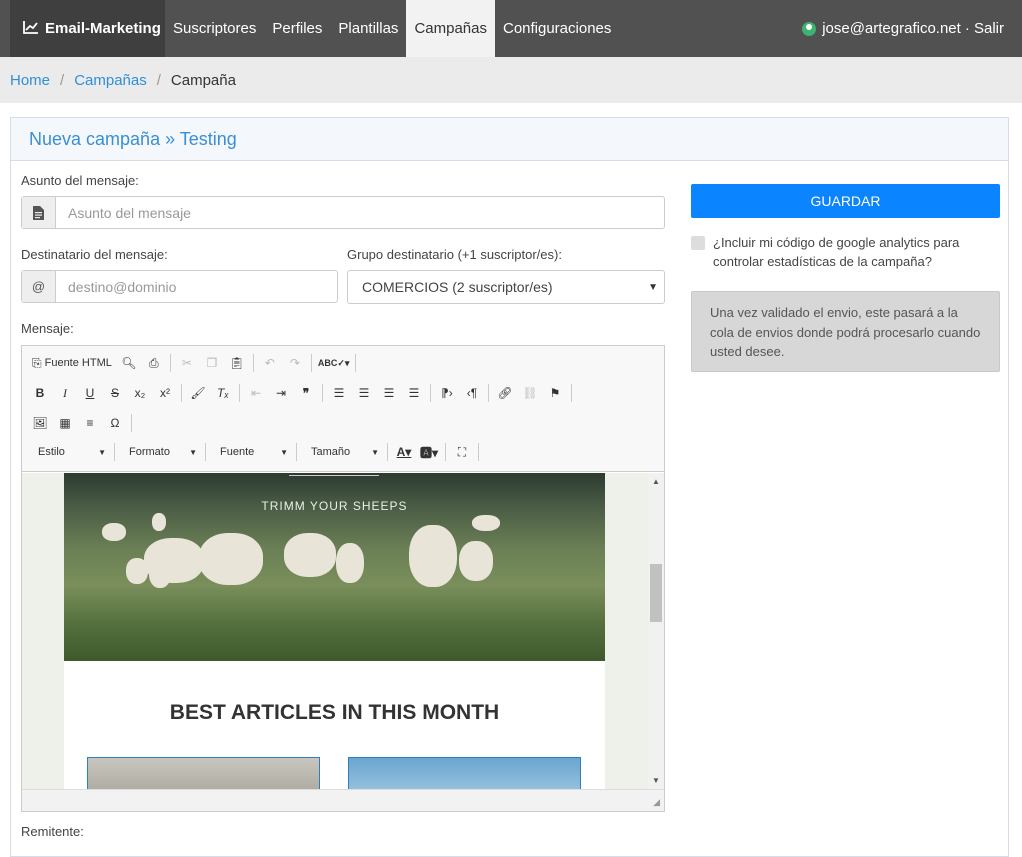 This screenshot has width=1022, height=857. I want to click on align-right-icon: ☰, so click(389, 393).